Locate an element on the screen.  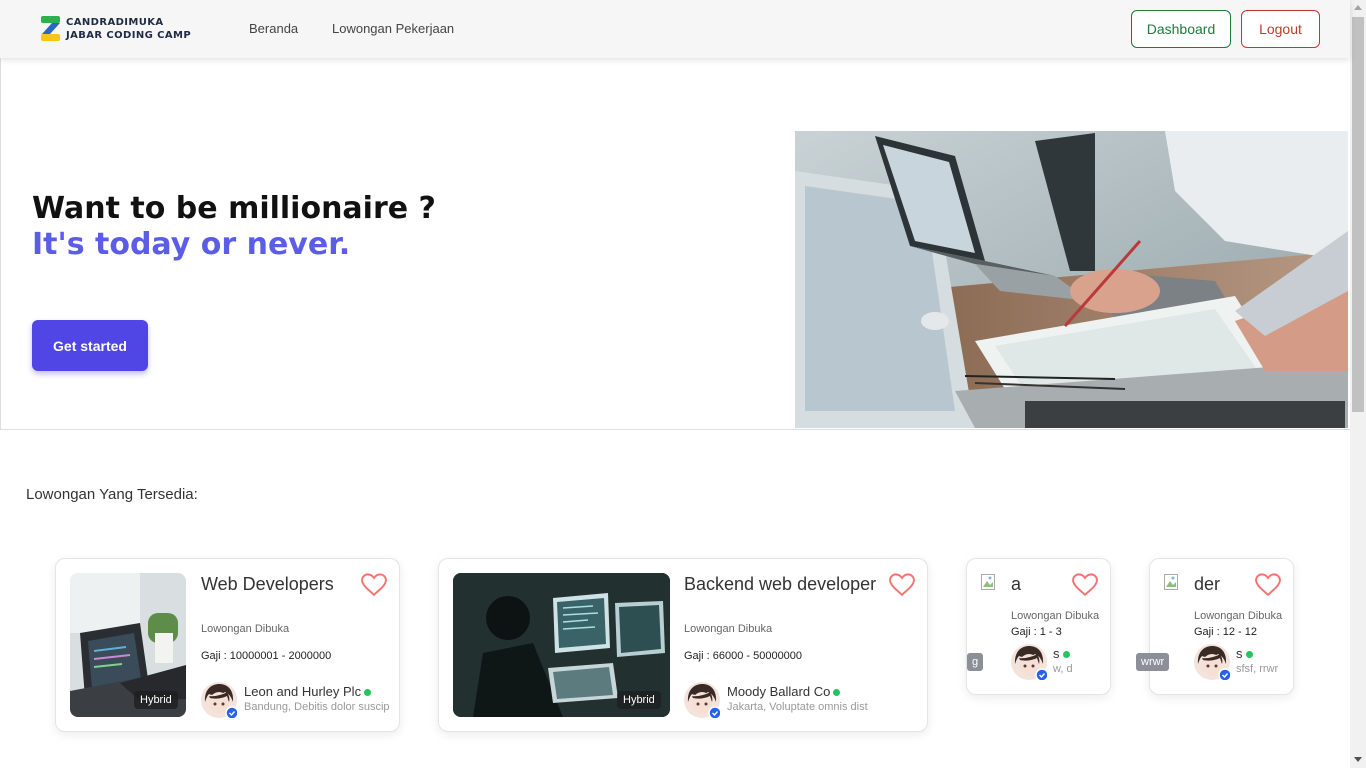
logo-line-2: JABAR CODING CAMP is located at coordinates (129, 35).